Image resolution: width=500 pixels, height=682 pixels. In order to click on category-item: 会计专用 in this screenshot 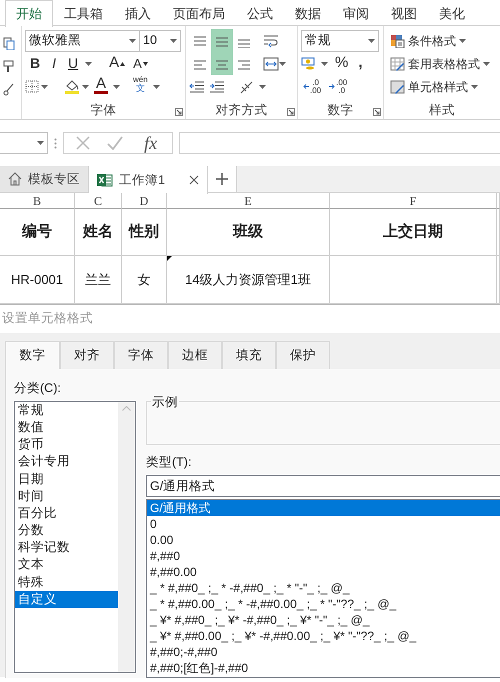, I will do `click(66, 461)`.